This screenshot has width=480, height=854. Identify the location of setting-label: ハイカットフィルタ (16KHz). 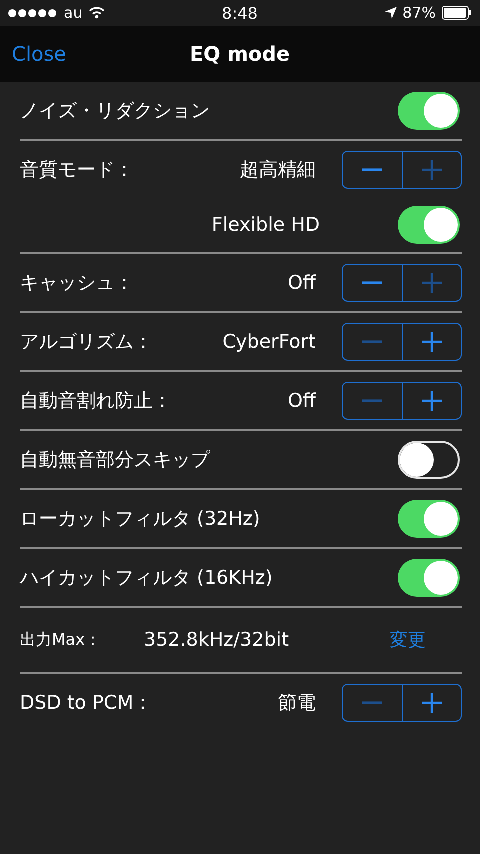
(147, 578).